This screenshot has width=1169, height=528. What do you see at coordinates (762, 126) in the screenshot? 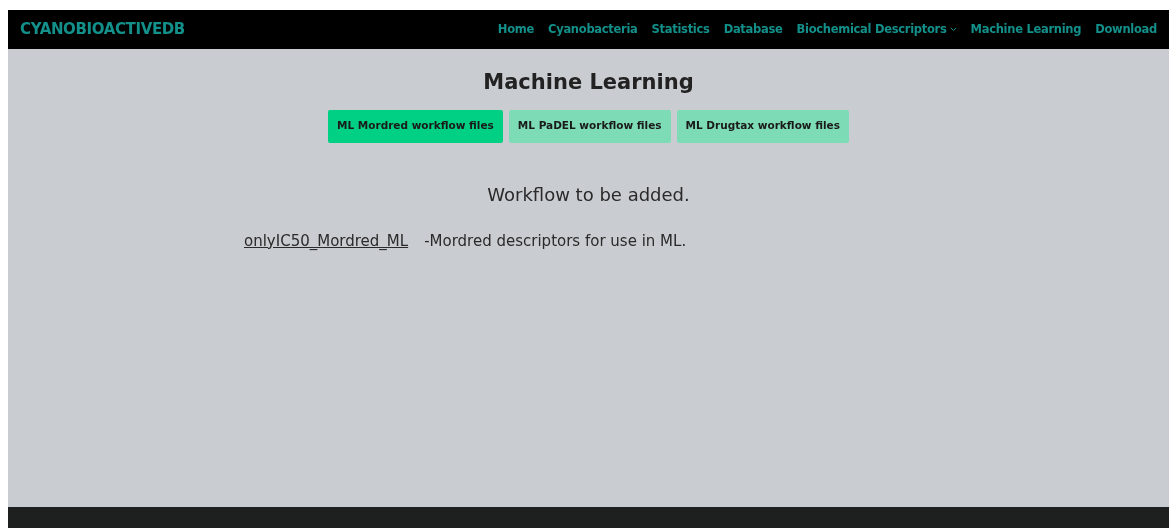
I see `tab: ML Drugtax workflow files` at bounding box center [762, 126].